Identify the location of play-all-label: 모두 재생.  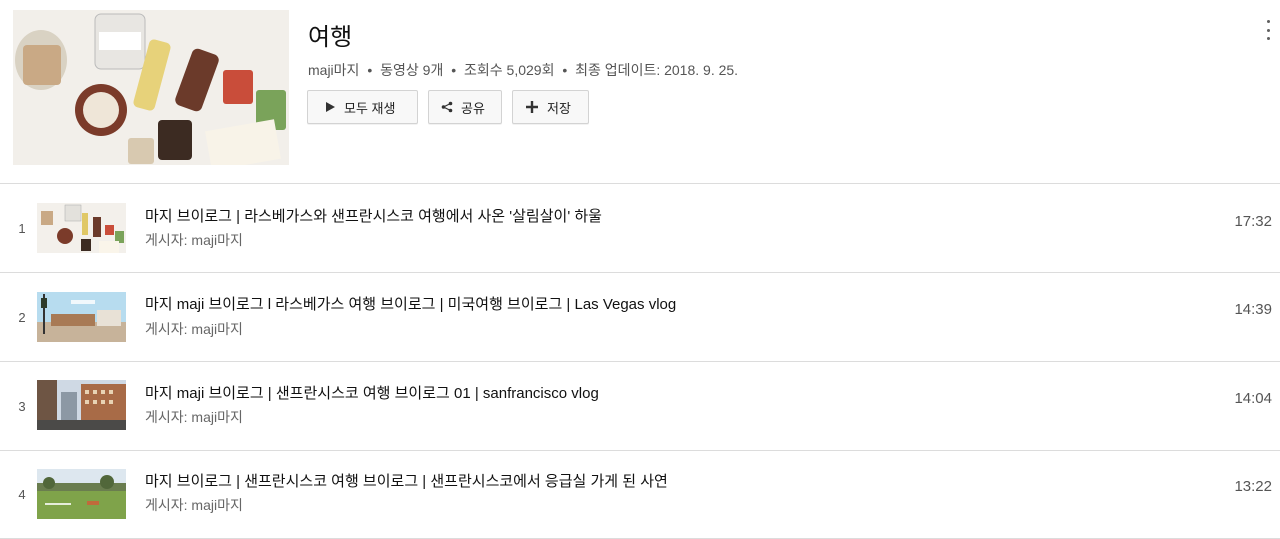
(370, 108).